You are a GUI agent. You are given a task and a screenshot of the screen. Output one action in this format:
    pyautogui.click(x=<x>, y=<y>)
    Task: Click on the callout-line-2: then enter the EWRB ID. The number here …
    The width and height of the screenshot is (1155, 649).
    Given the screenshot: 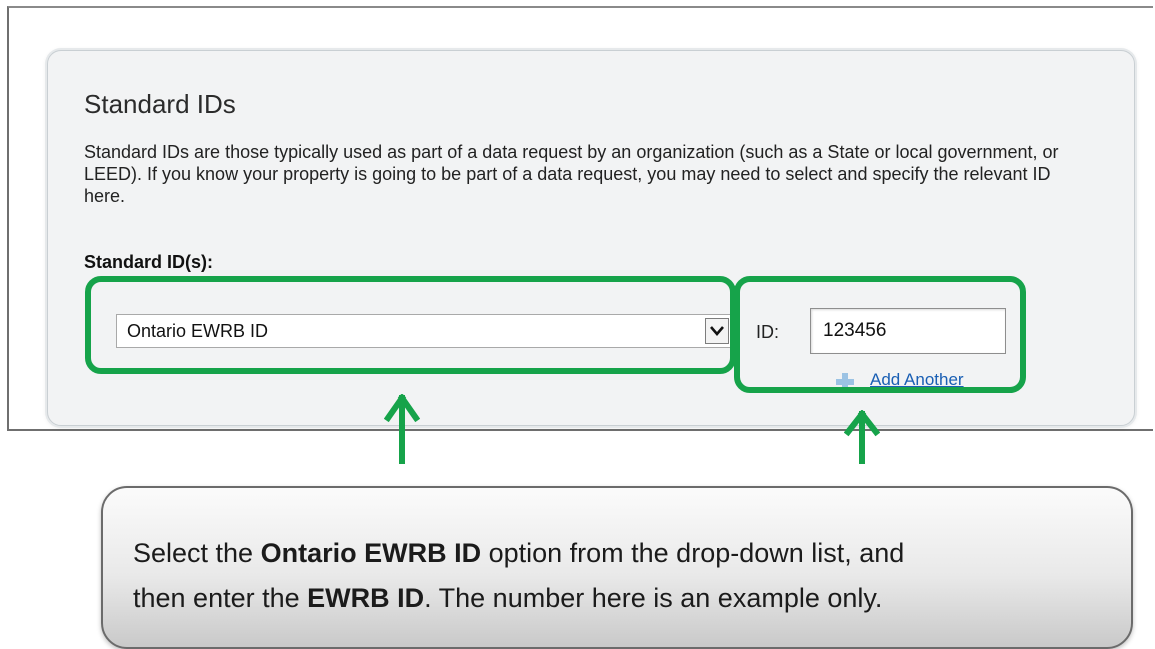 What is the action you would take?
    pyautogui.click(x=508, y=598)
    